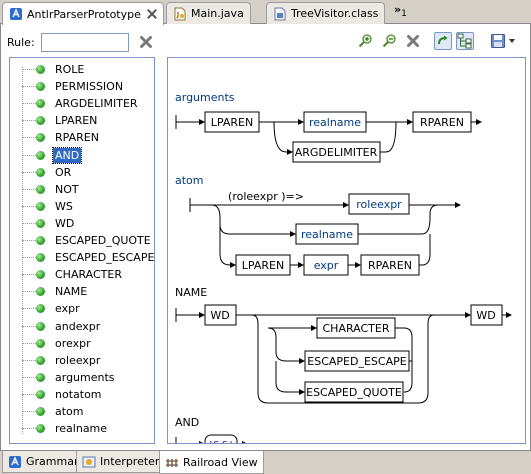 The width and height of the screenshot is (531, 474). What do you see at coordinates (80, 240) in the screenshot?
I see `rule-item-escaped-quote: ESCAPED_QUOTE` at bounding box center [80, 240].